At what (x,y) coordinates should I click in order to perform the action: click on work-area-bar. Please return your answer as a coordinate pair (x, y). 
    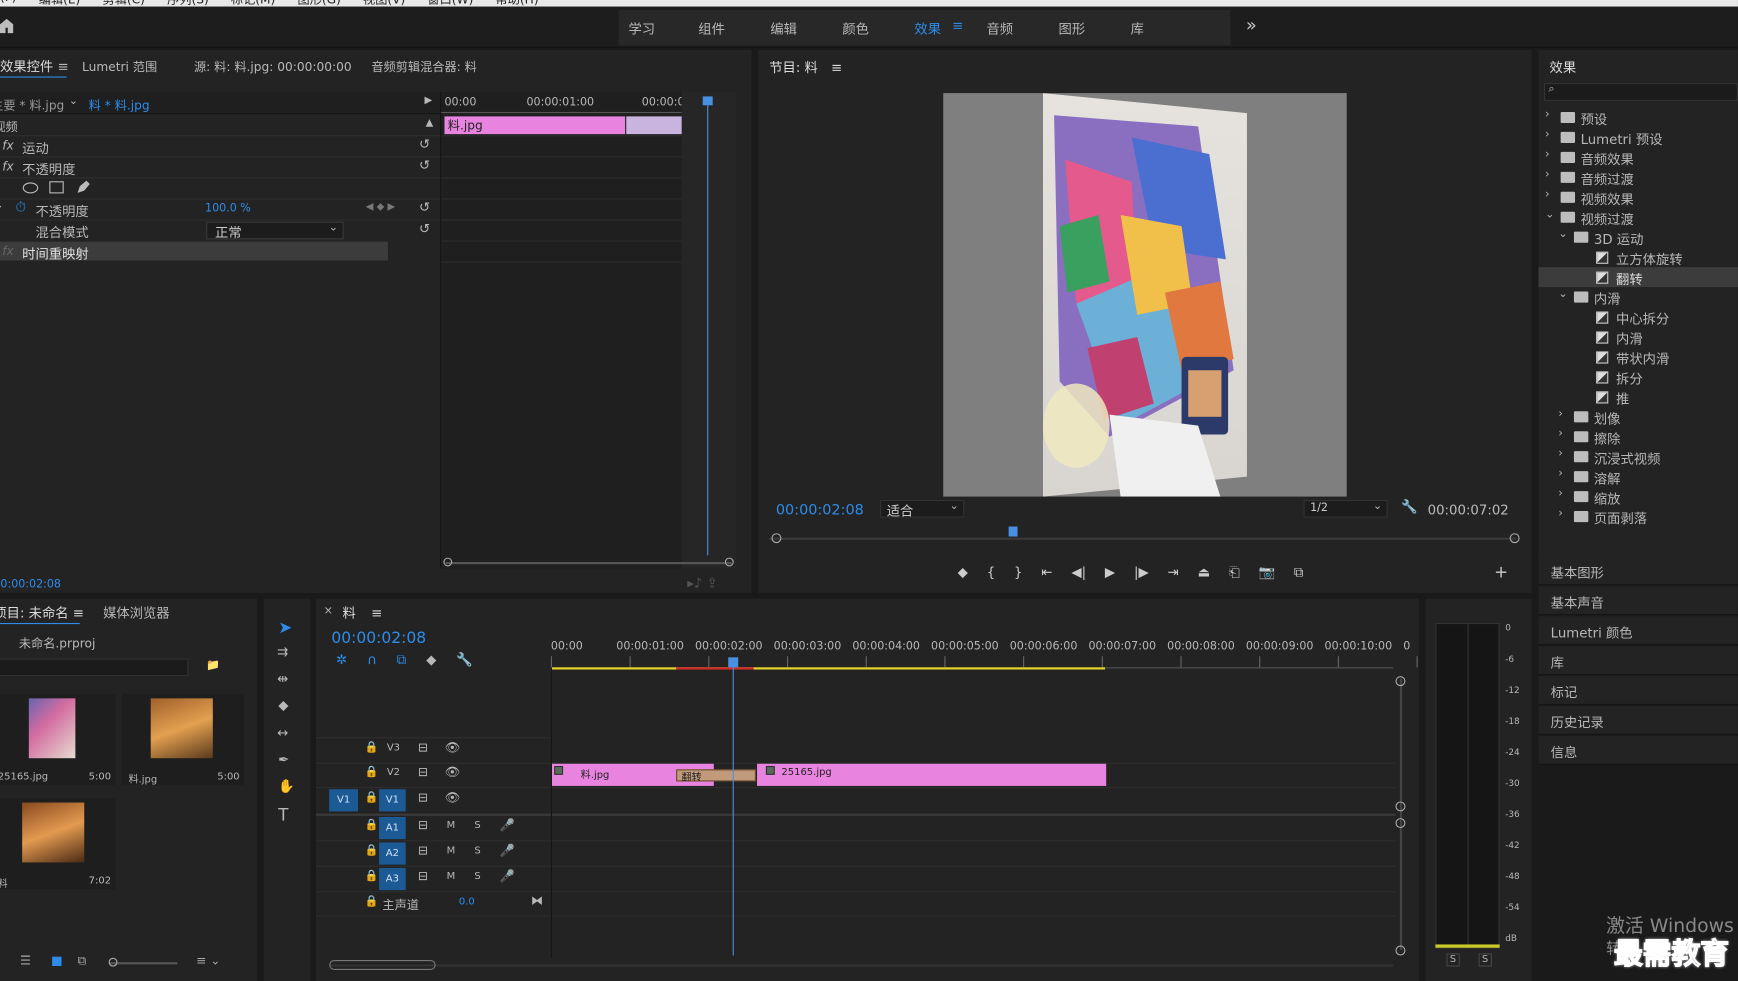
    Looking at the image, I should click on (828, 668).